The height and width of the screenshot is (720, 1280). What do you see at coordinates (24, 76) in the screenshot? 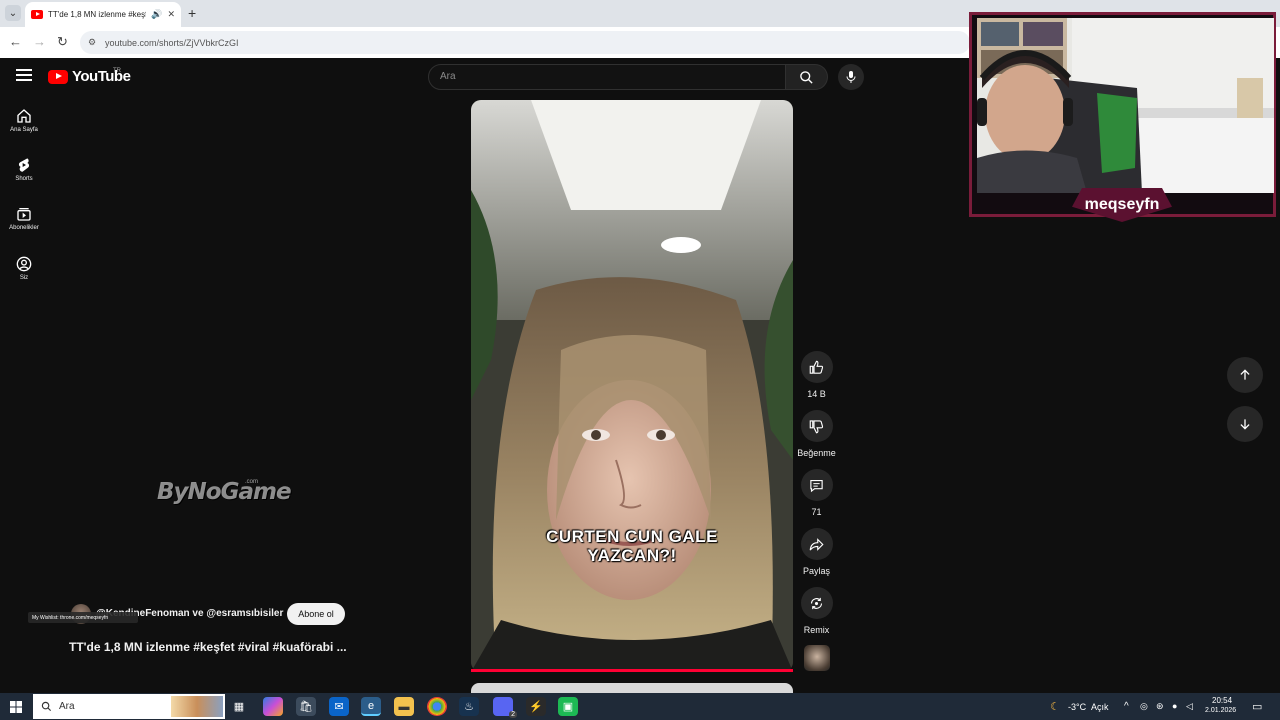
I see `guide-menu-icon` at bounding box center [24, 76].